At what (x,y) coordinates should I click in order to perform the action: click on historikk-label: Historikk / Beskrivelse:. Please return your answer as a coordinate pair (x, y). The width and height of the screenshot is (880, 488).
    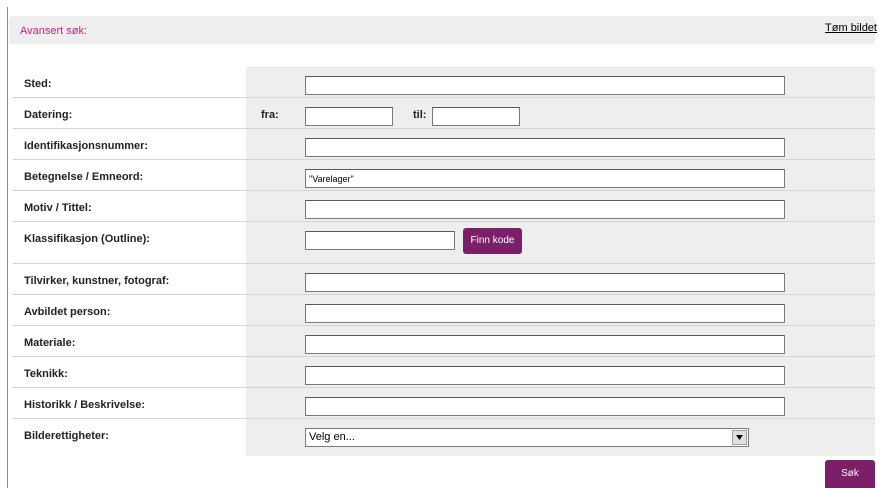
    Looking at the image, I should click on (85, 405).